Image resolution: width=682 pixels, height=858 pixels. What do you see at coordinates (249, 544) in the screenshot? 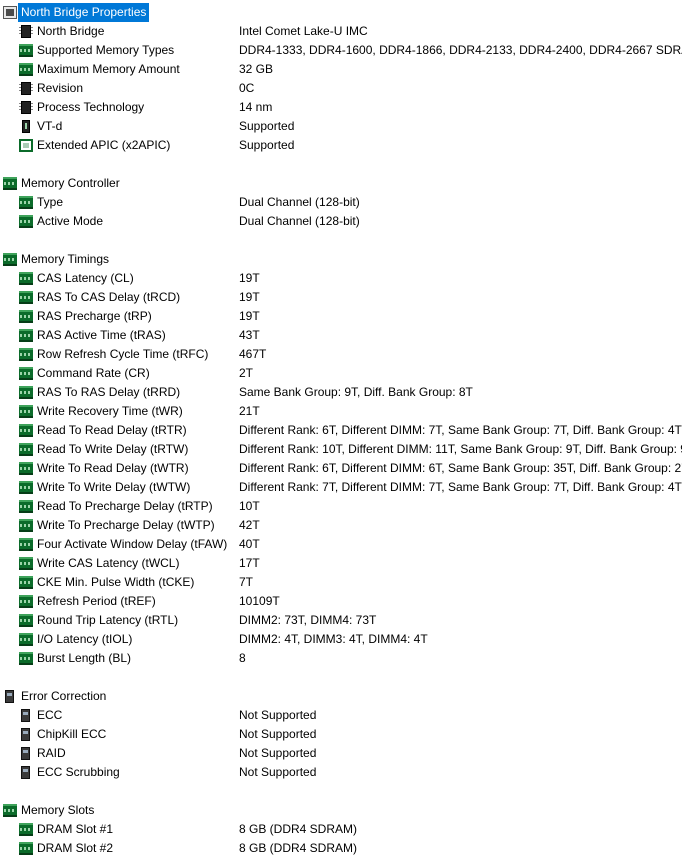
I see `field-value: 40T` at bounding box center [249, 544].